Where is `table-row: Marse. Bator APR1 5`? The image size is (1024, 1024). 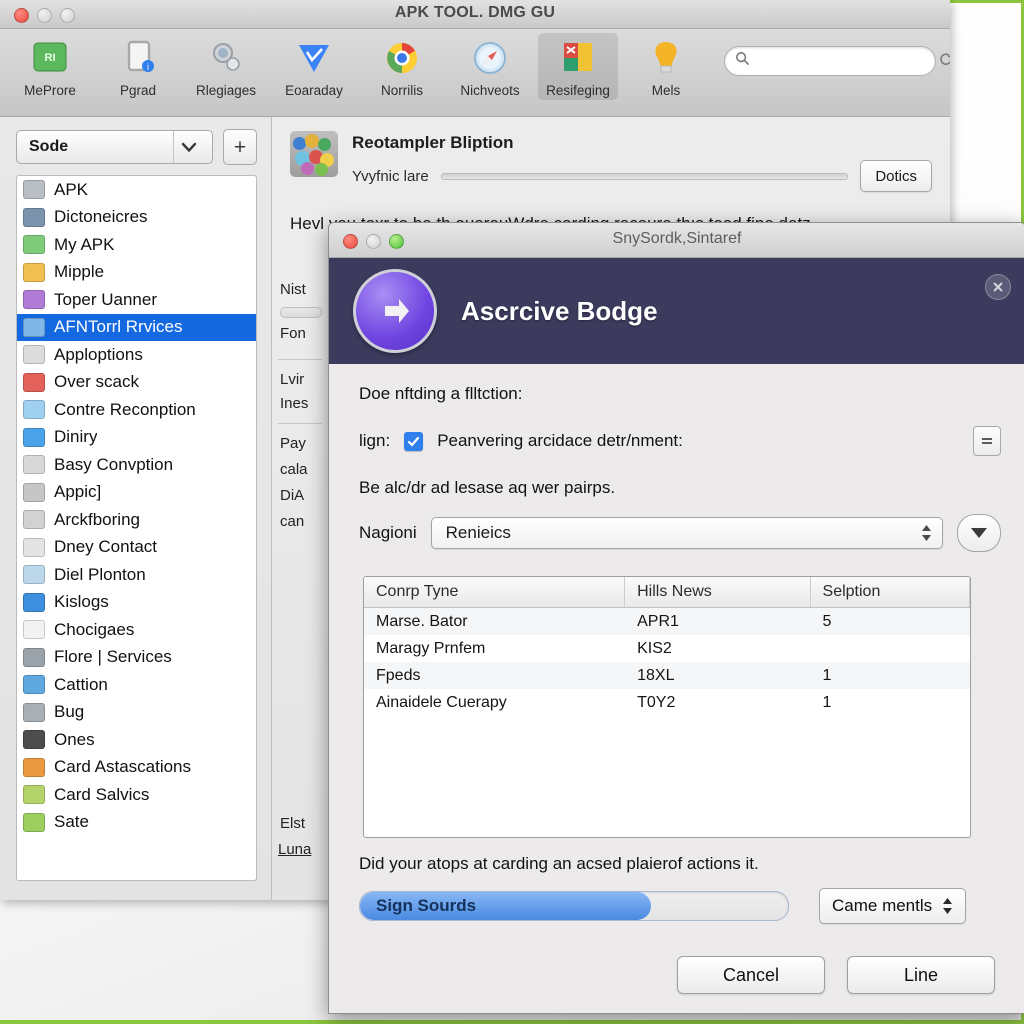
table-row: Marse. Bator APR1 5 is located at coordinates (667, 621).